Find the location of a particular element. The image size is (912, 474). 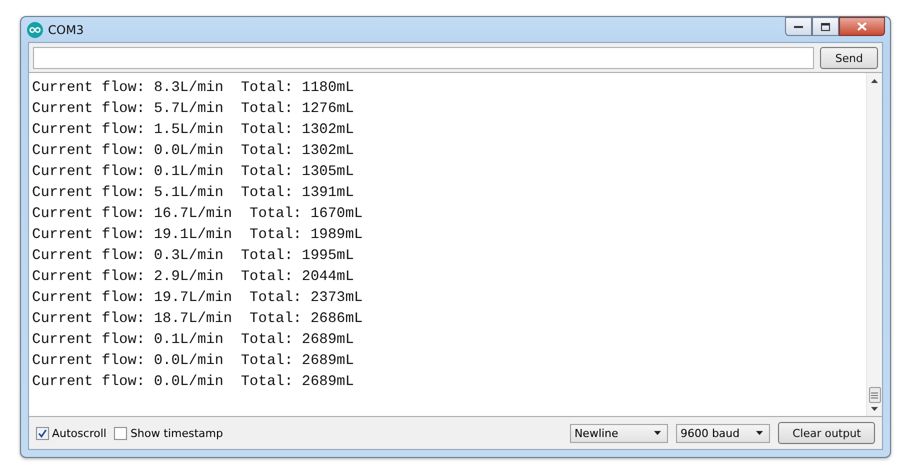

output-line: Current flow: 18.7L/min Total: 2686mL is located at coordinates (198, 319).